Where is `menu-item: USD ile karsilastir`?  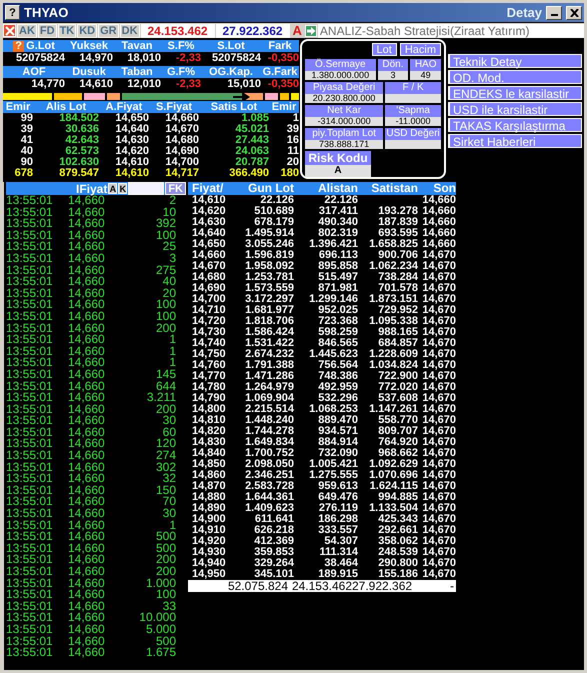 menu-item: USD ile karsilastir is located at coordinates (515, 109).